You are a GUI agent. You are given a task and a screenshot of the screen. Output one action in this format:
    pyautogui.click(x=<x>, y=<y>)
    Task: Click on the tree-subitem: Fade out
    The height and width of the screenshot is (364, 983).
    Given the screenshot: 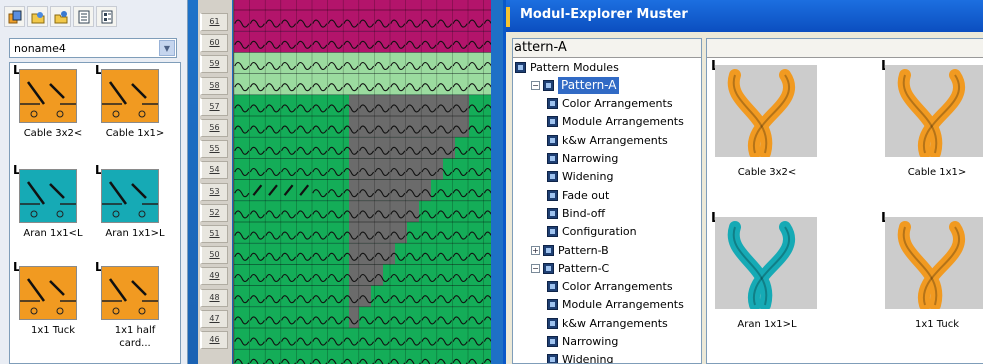 What is the action you would take?
    pyautogui.click(x=578, y=195)
    